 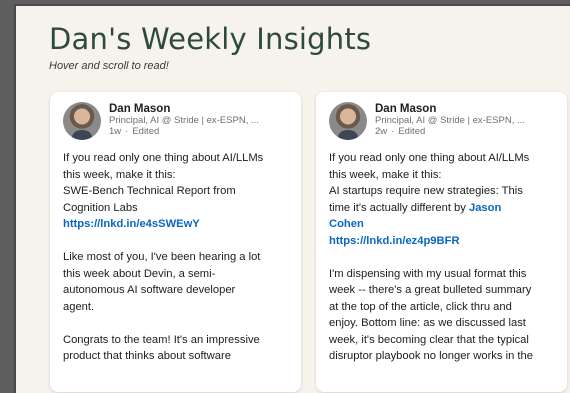 I want to click on post-text-line: product that thinks about software, so click(x=147, y=356).